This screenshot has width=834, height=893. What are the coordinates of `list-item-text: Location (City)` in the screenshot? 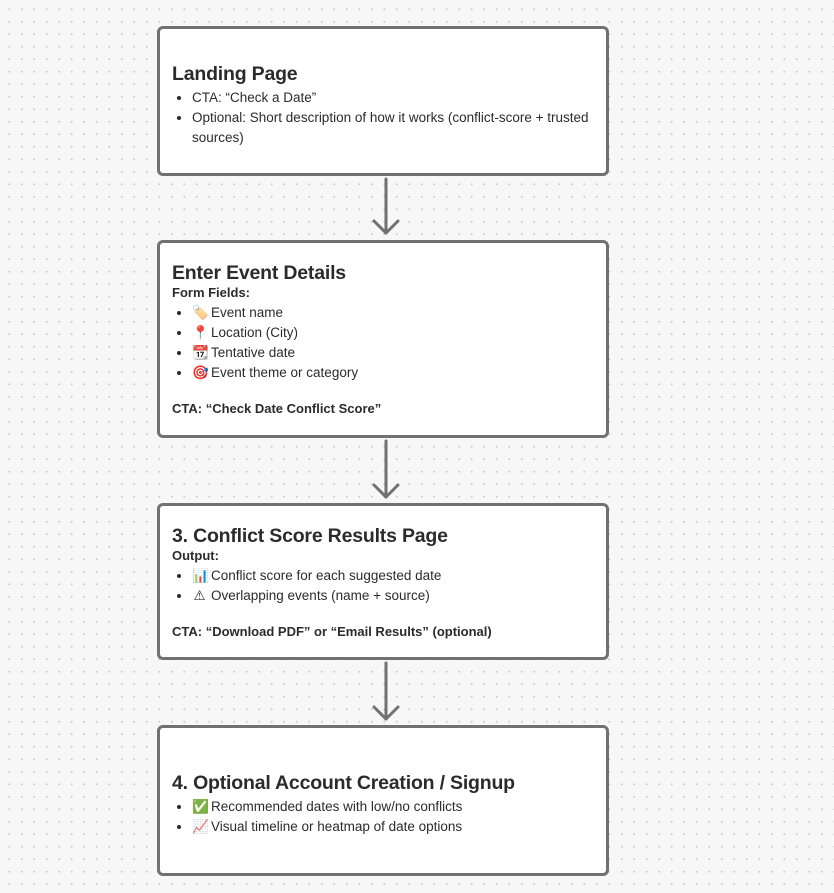 It's located at (255, 332).